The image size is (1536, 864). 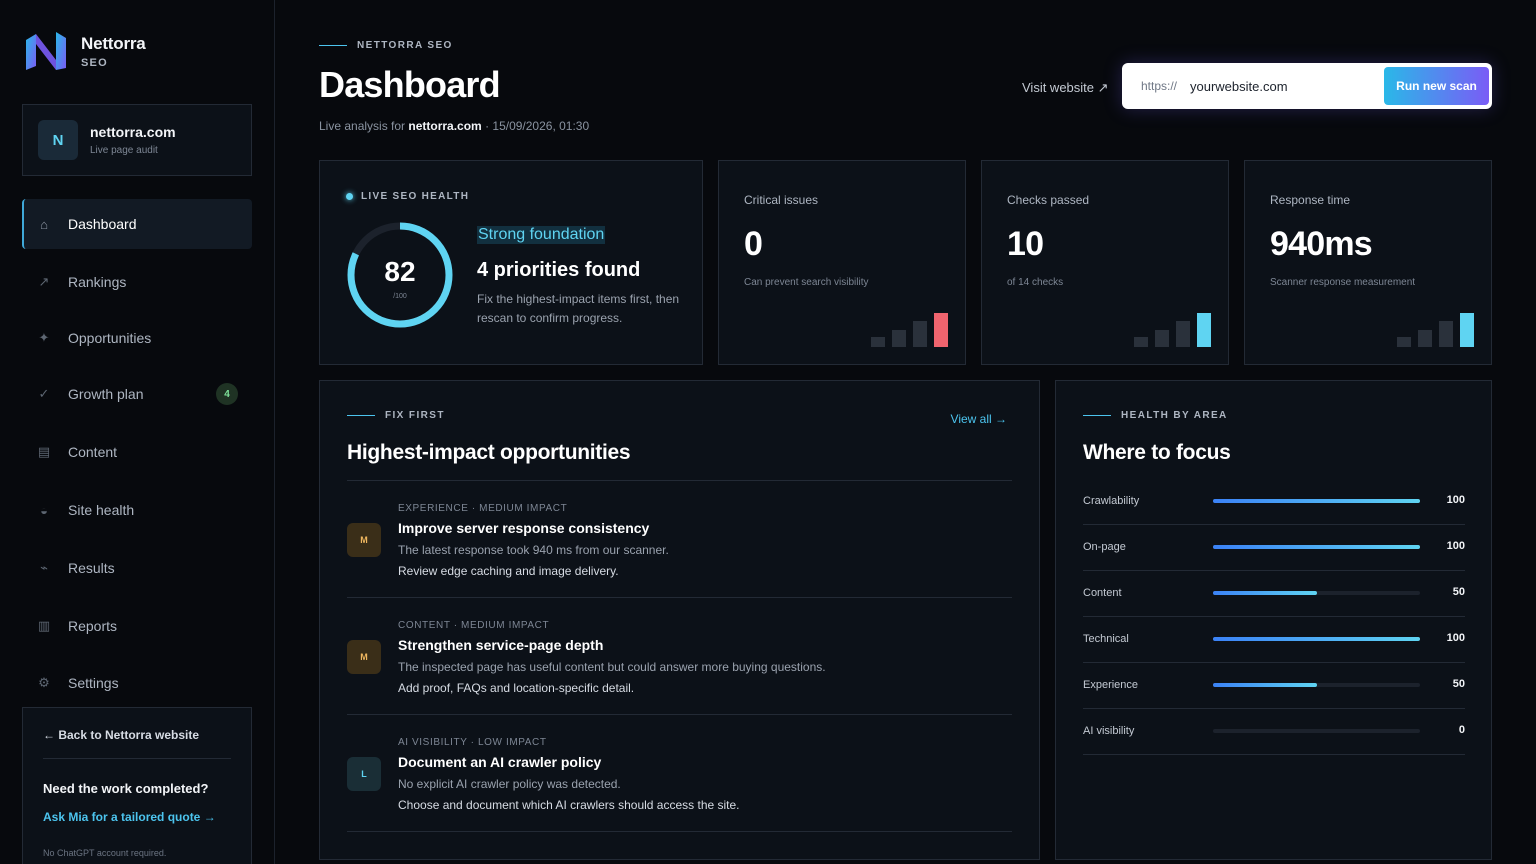 What do you see at coordinates (1104, 547) in the screenshot?
I see `focus-label: On-page` at bounding box center [1104, 547].